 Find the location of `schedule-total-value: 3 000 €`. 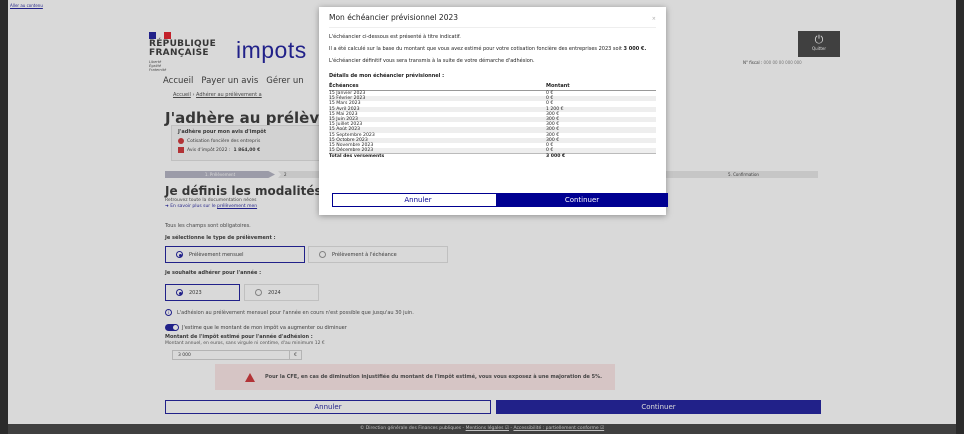

schedule-total-value: 3 000 € is located at coordinates (601, 156).